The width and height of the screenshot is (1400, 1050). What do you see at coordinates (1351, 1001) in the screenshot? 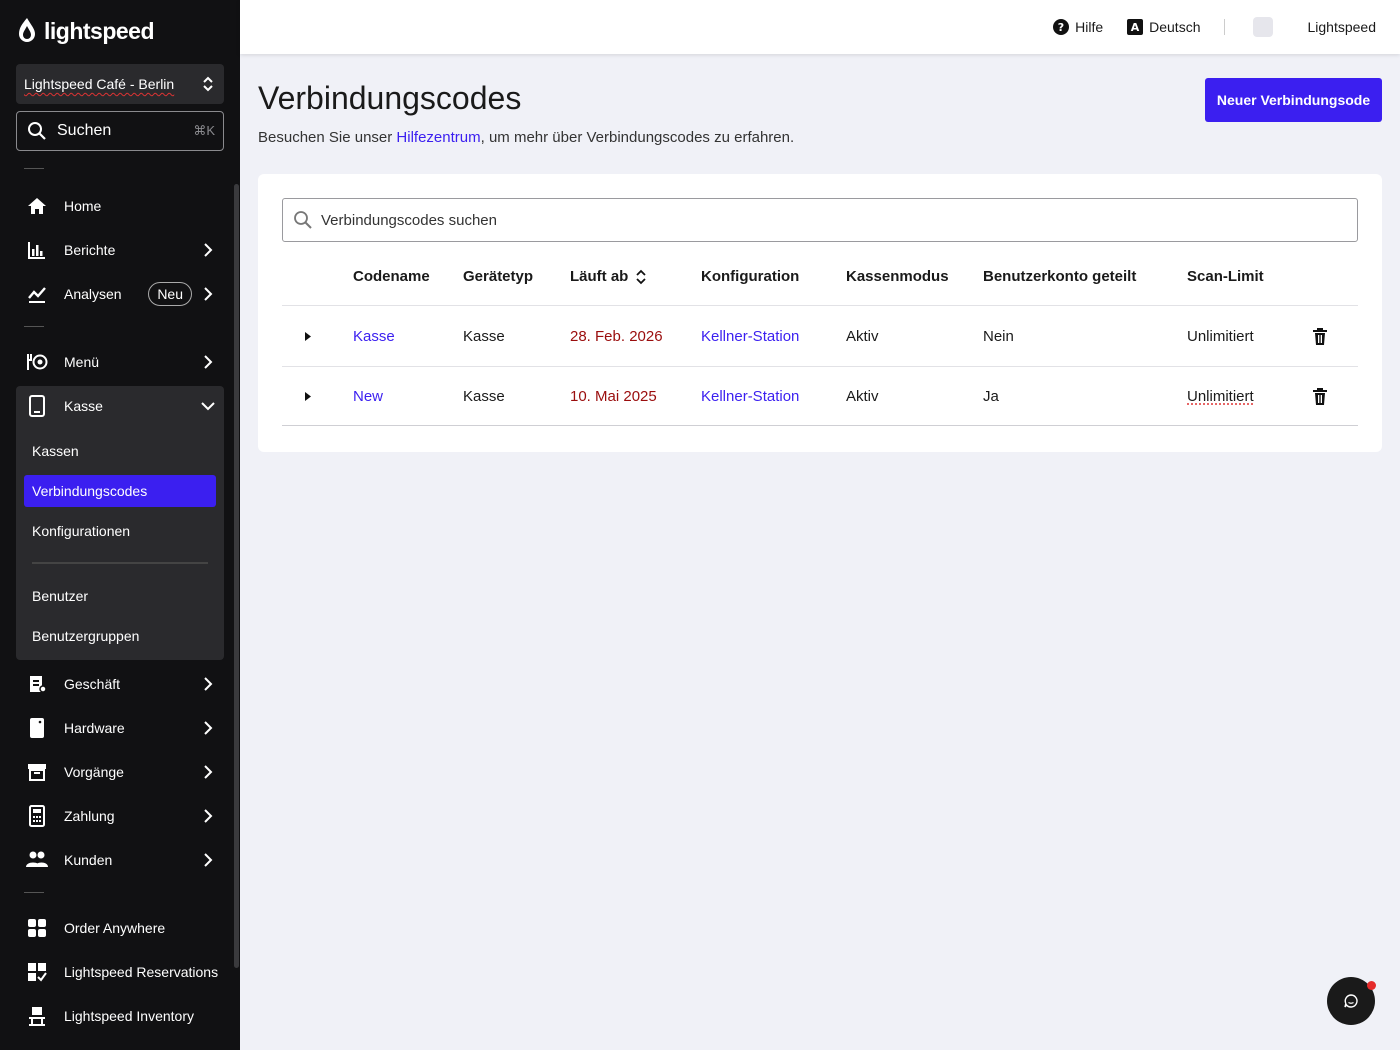
I see `chat-icon` at bounding box center [1351, 1001].